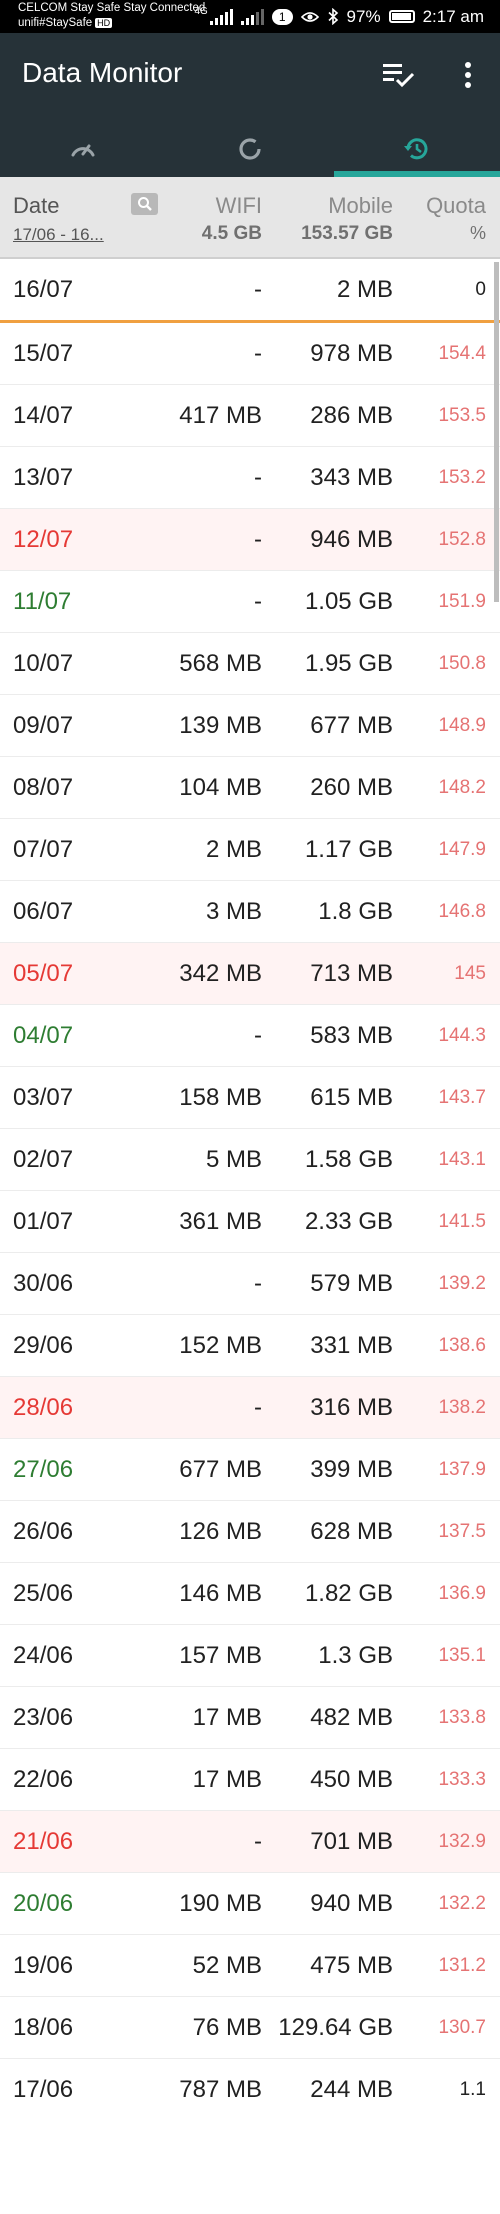 This screenshot has width=500, height=2214. What do you see at coordinates (351, 1407) in the screenshot?
I see `row-mobile: 316 MB` at bounding box center [351, 1407].